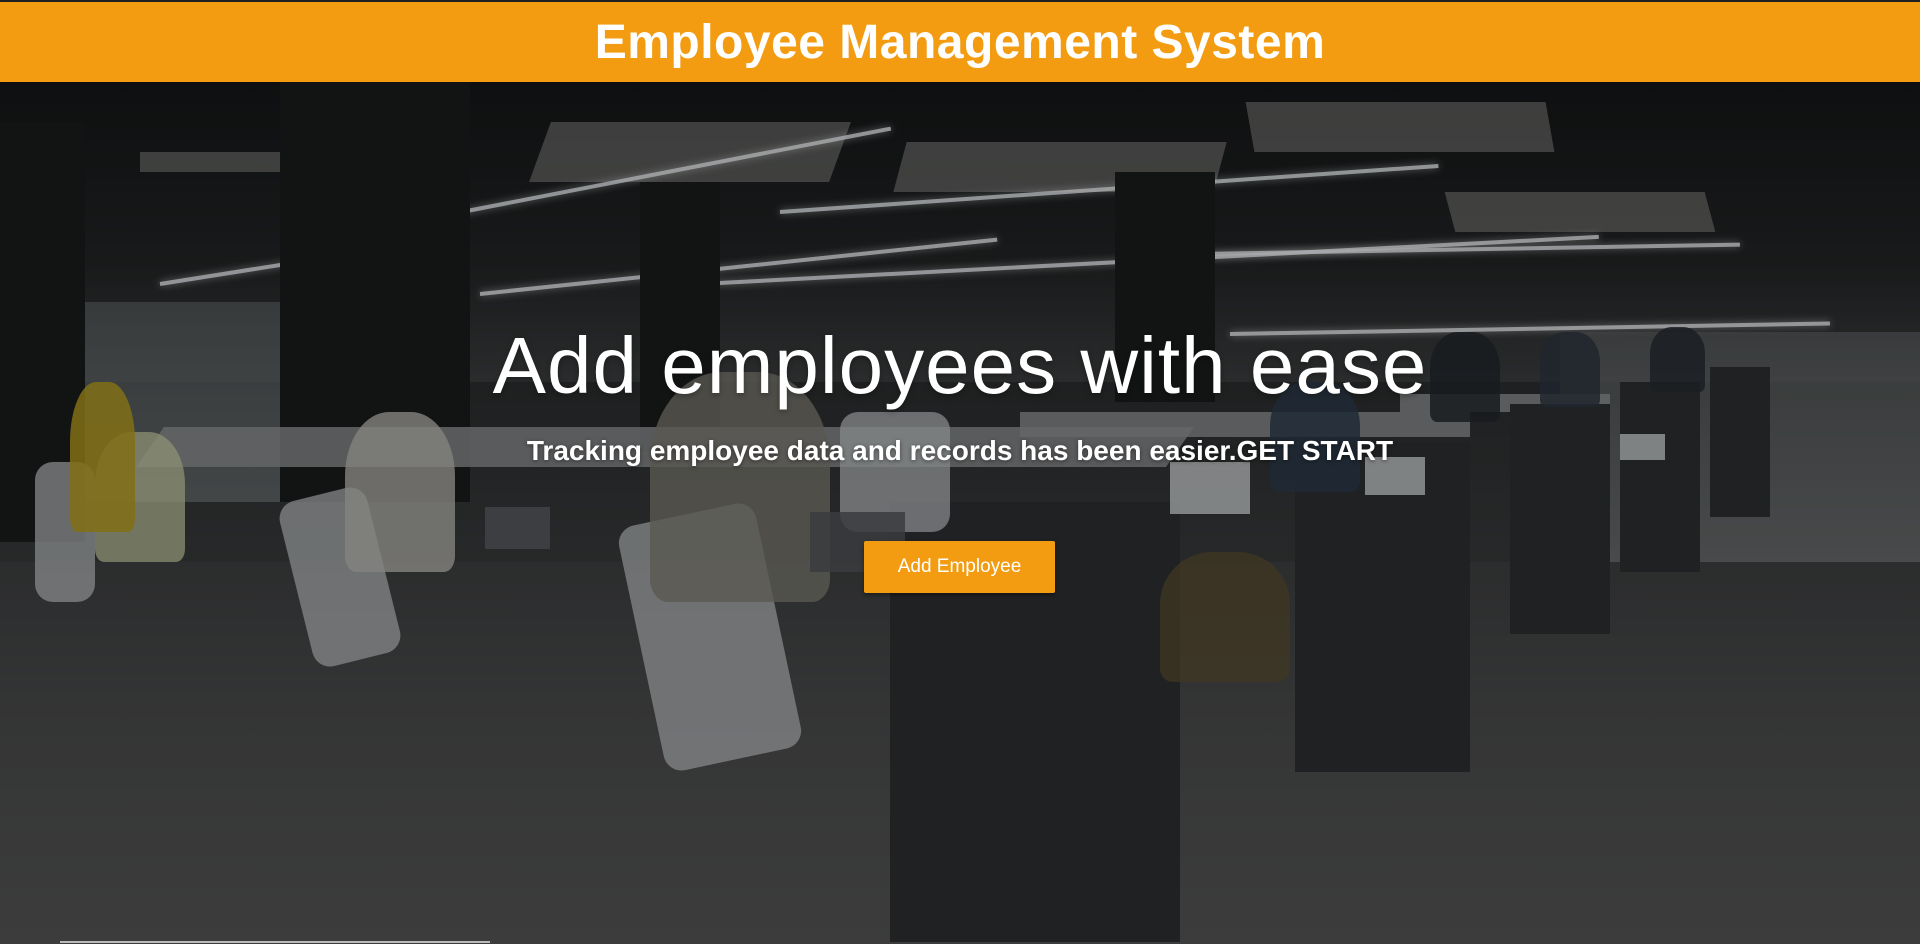  I want to click on hero-heading: Add employees with ease, so click(960, 365).